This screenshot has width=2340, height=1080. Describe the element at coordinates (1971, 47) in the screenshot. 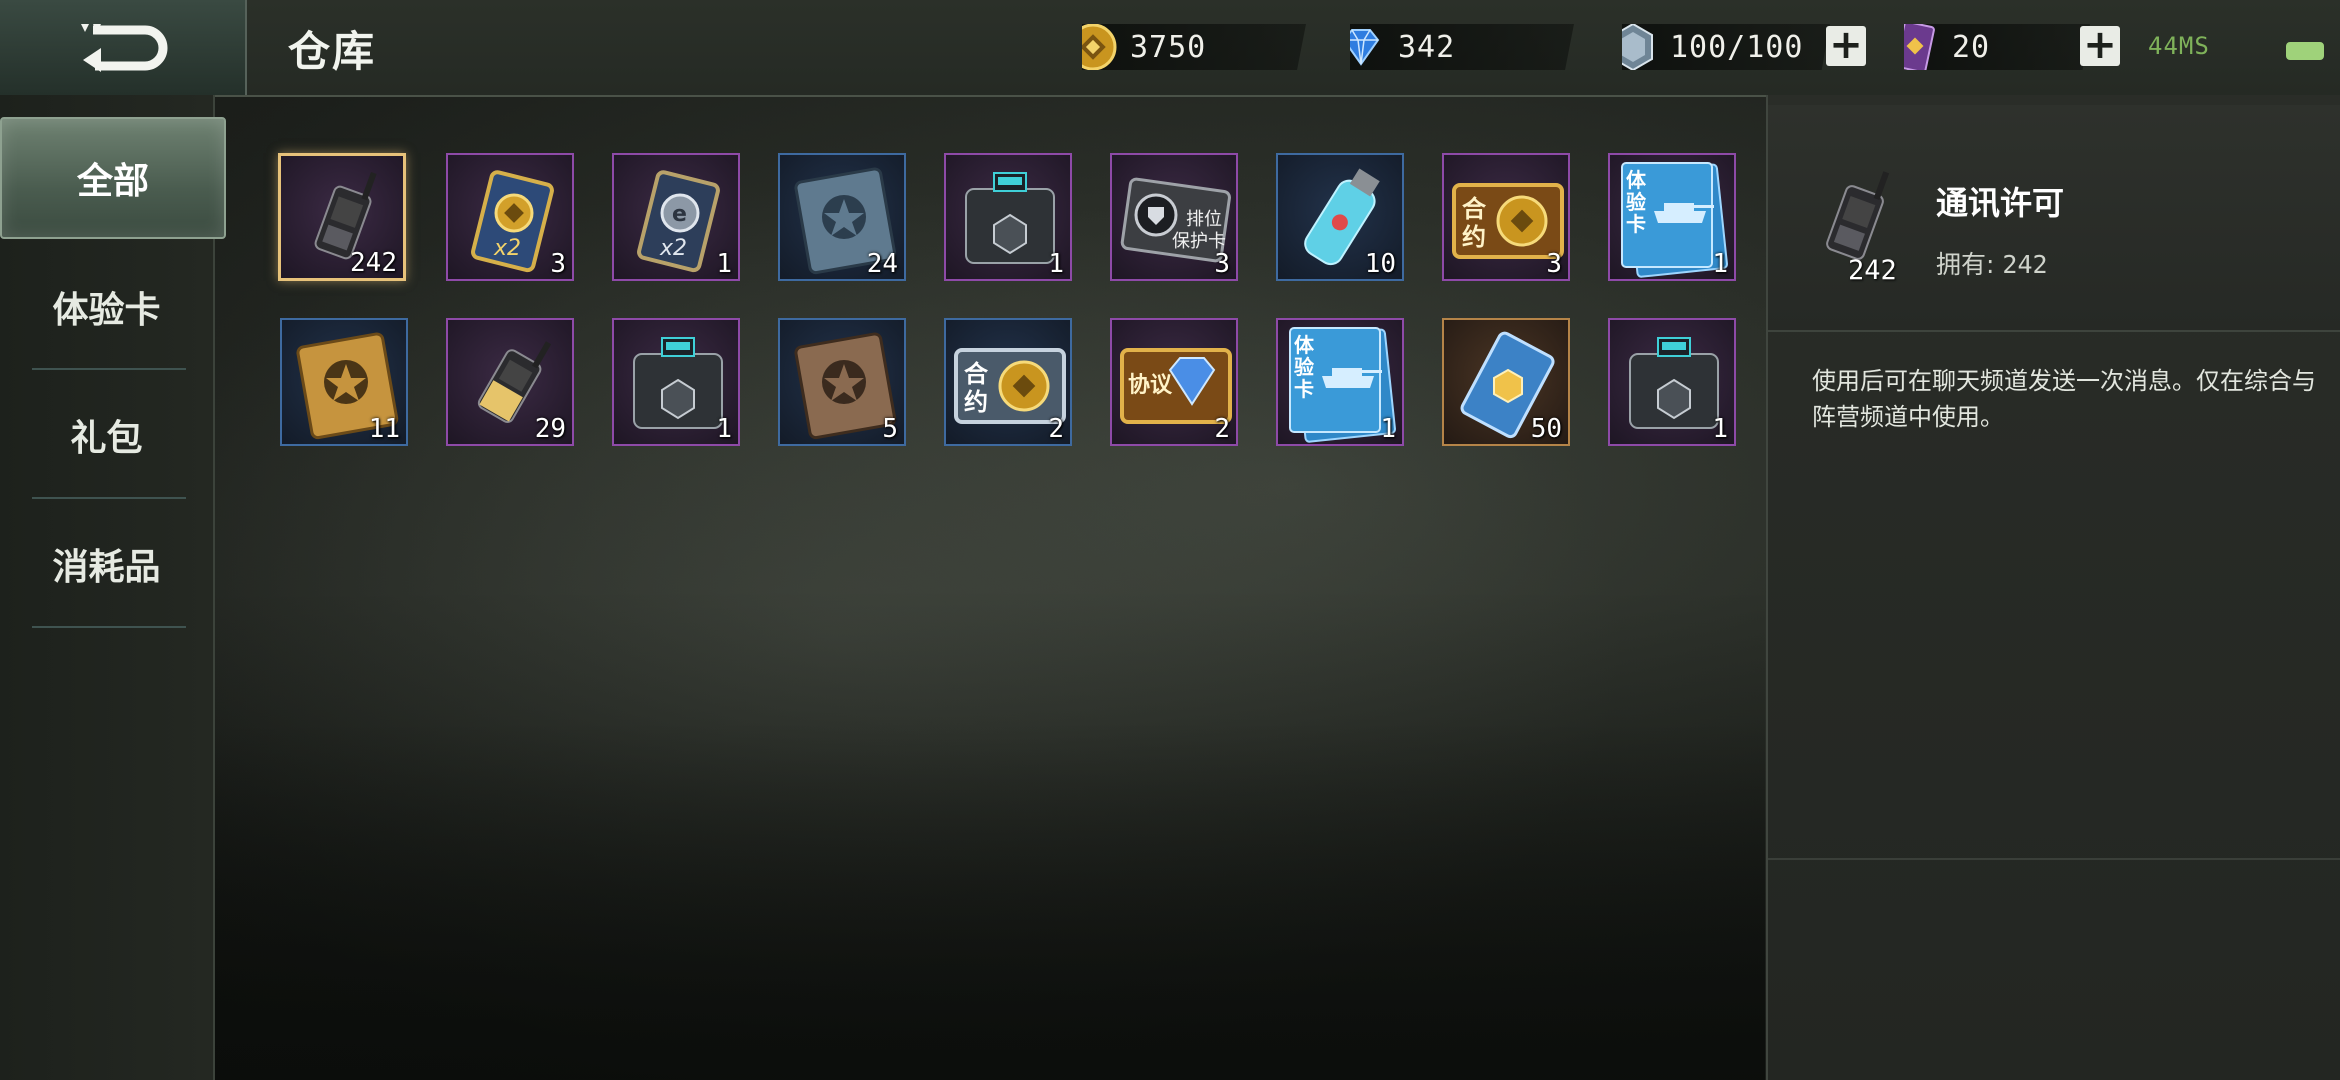

I see `ticket-value: 20` at that location.